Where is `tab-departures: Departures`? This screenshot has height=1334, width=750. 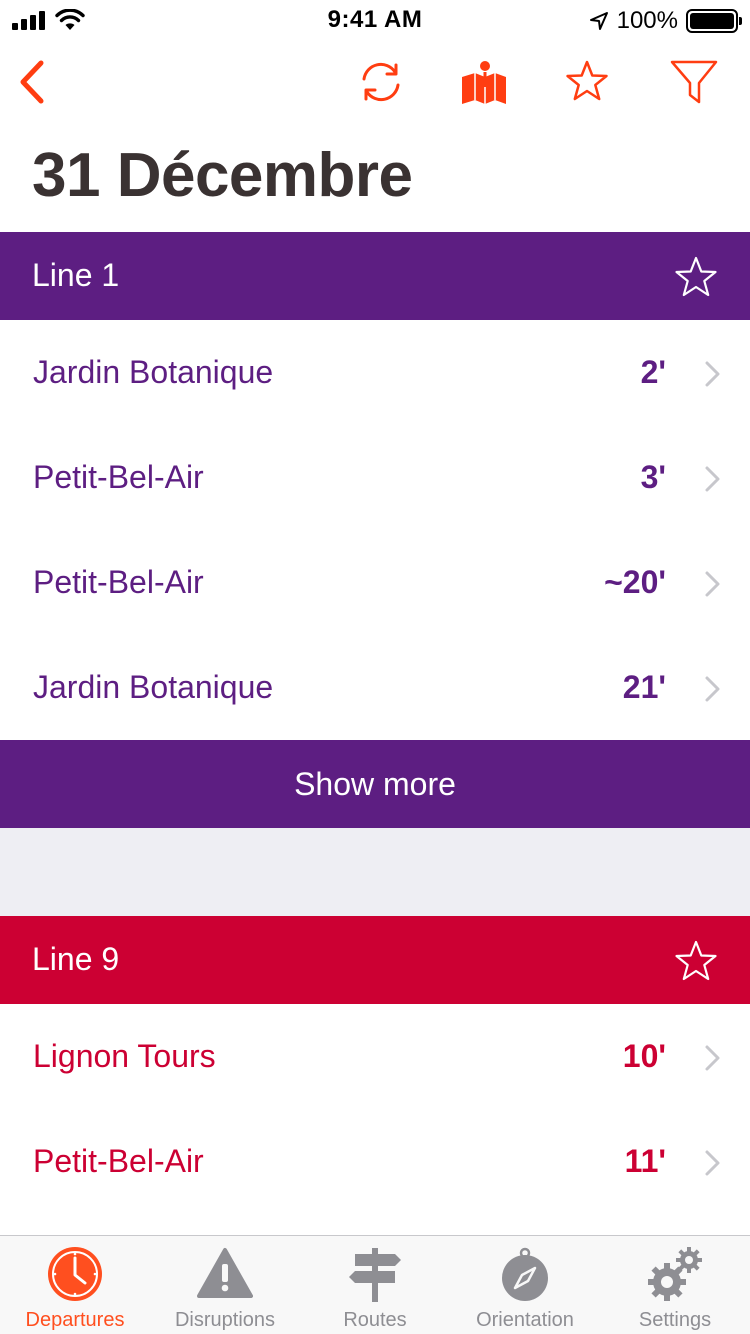
tab-departures: Departures is located at coordinates (75, 1285).